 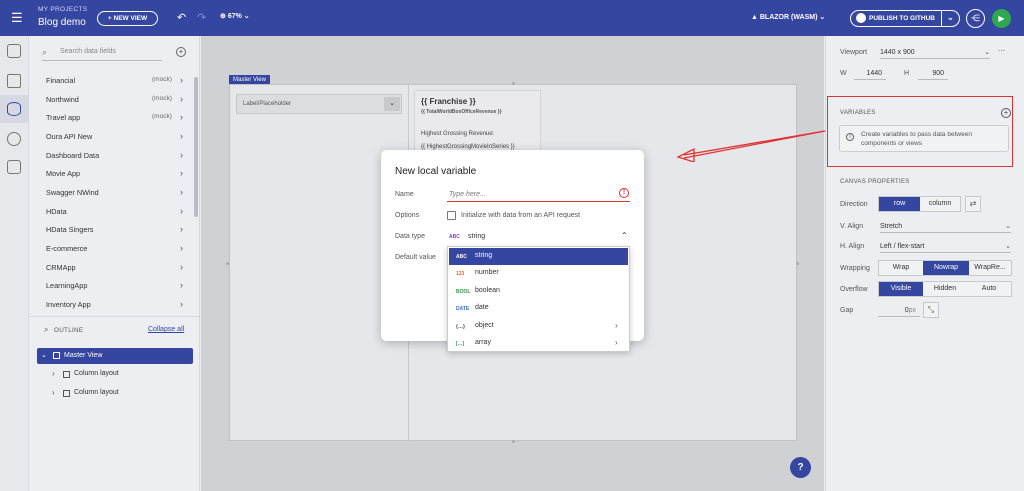 I want to click on width-input: 1440, so click(x=870, y=73).